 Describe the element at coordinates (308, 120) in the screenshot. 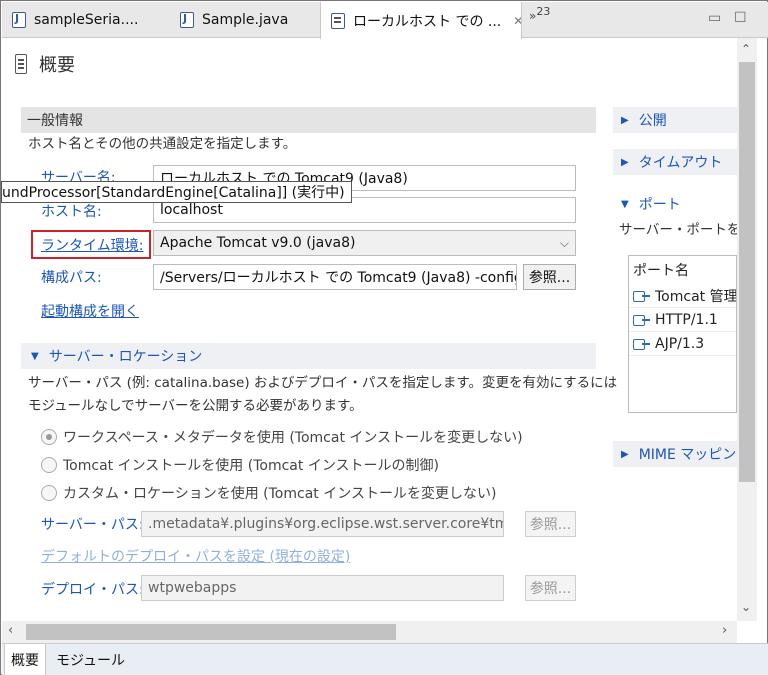

I see `section-general-header: 一般情報` at that location.